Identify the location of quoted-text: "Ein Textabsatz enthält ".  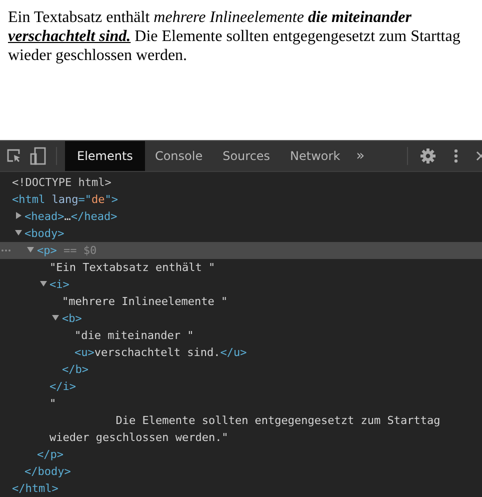
(133, 267).